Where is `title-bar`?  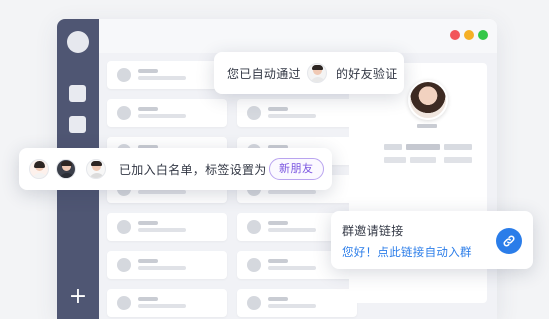 title-bar is located at coordinates (298, 36).